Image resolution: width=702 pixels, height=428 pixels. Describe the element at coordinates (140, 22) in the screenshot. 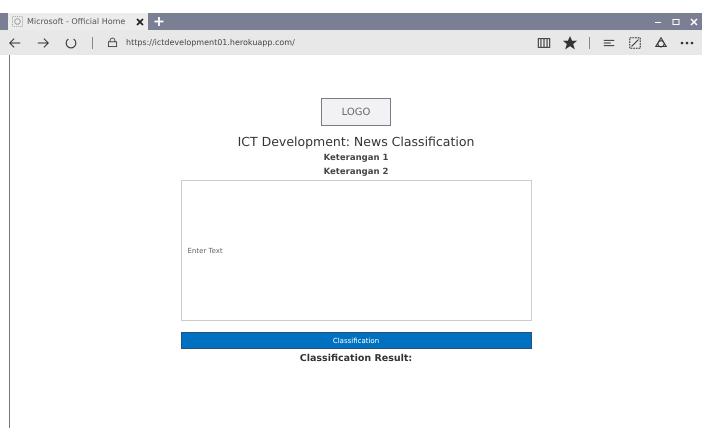

I see `close-icon` at that location.